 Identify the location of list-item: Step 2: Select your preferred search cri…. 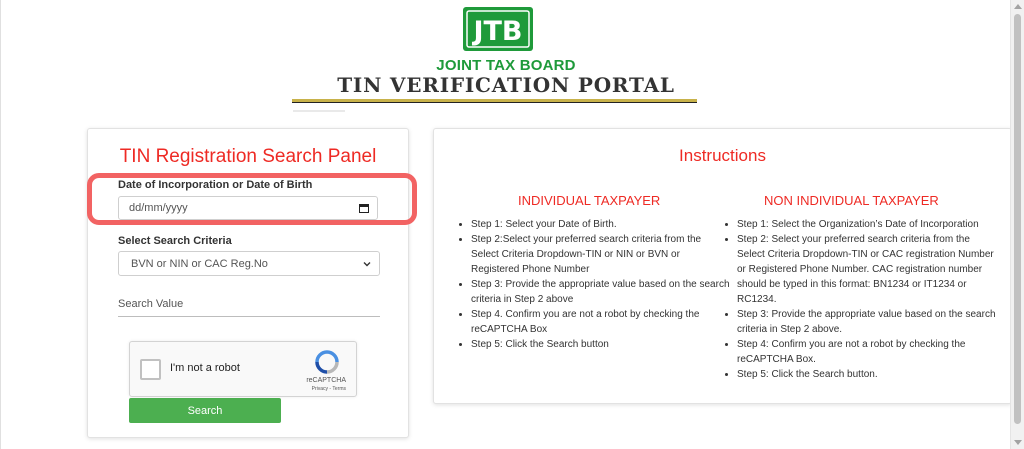
(868, 269).